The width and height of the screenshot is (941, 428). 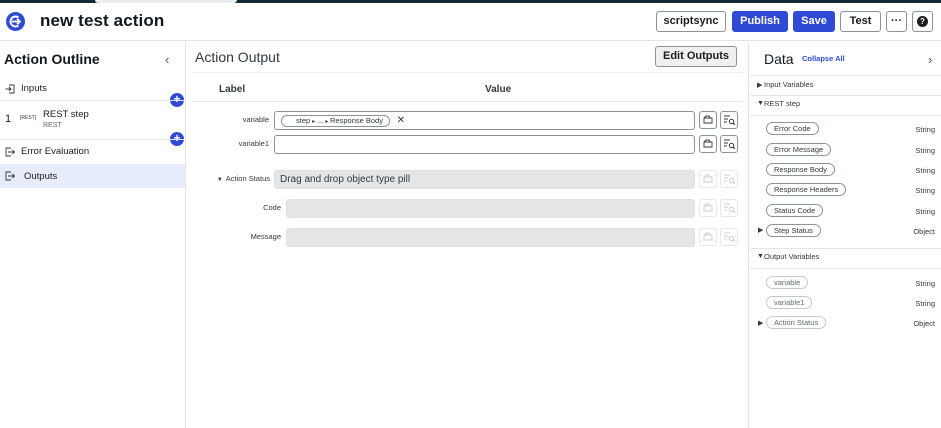 What do you see at coordinates (247, 178) in the screenshot?
I see `action-status-label: Action Status` at bounding box center [247, 178].